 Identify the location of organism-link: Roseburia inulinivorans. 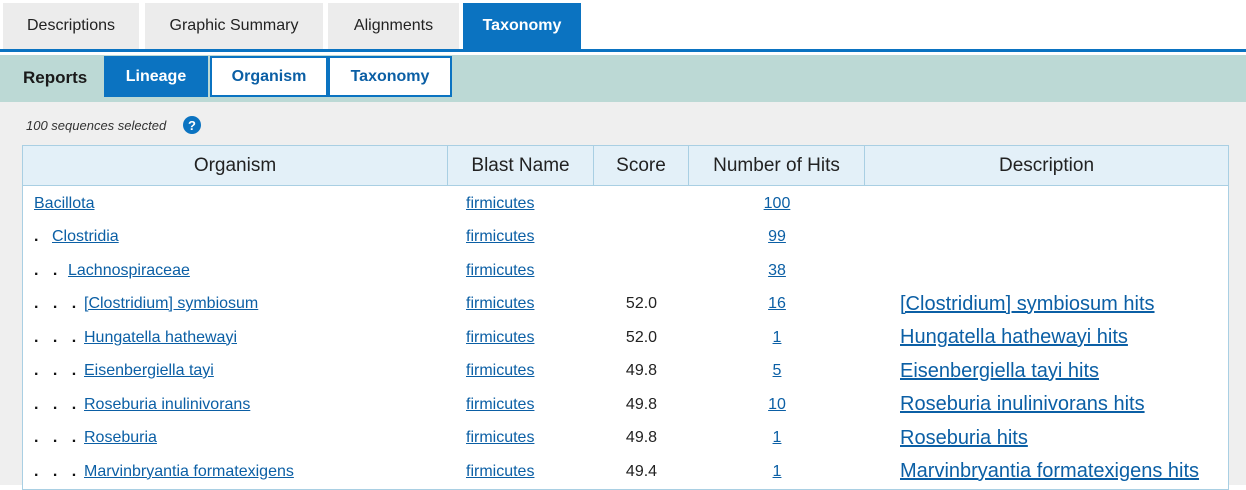
(167, 405).